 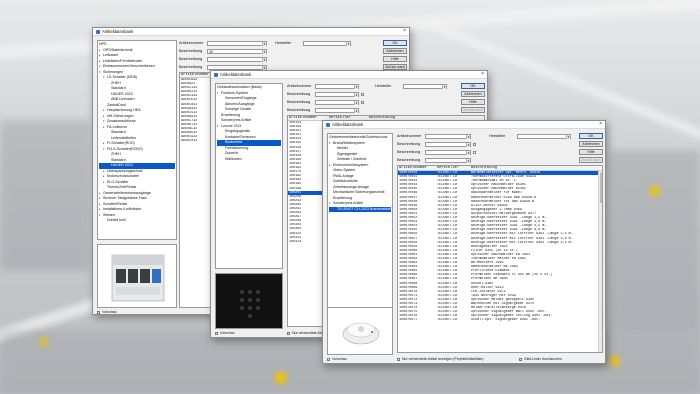 I want to click on keypad-image, so click(x=249, y=301).